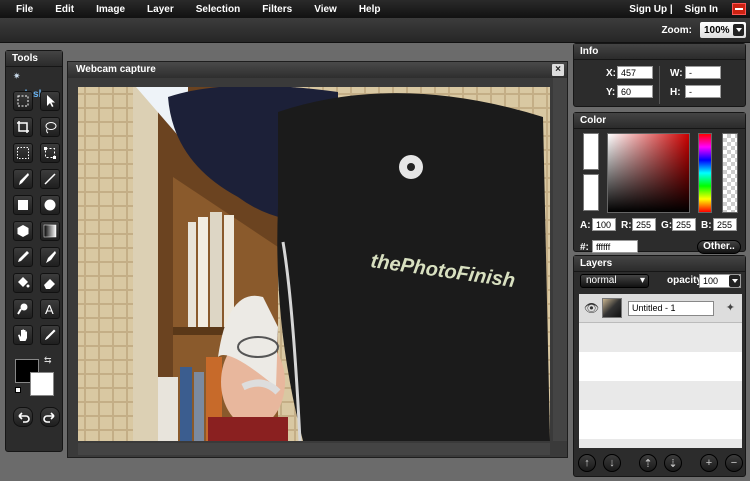 This screenshot has width=750, height=481. I want to click on layers-title: Layers, so click(659, 264).